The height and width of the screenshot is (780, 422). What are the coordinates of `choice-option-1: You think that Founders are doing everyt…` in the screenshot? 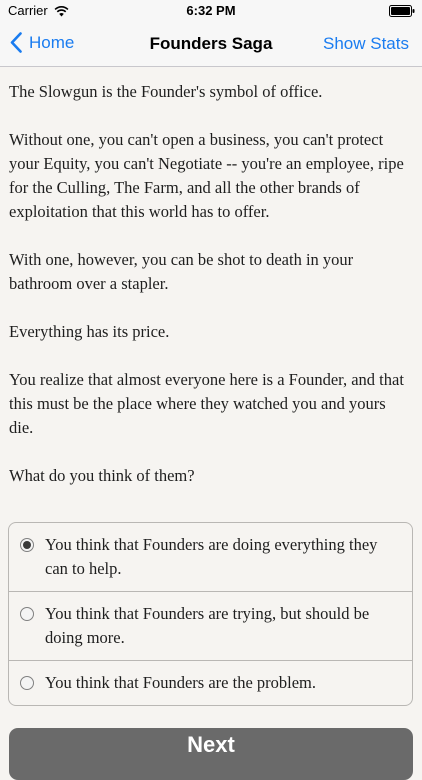 It's located at (210, 557).